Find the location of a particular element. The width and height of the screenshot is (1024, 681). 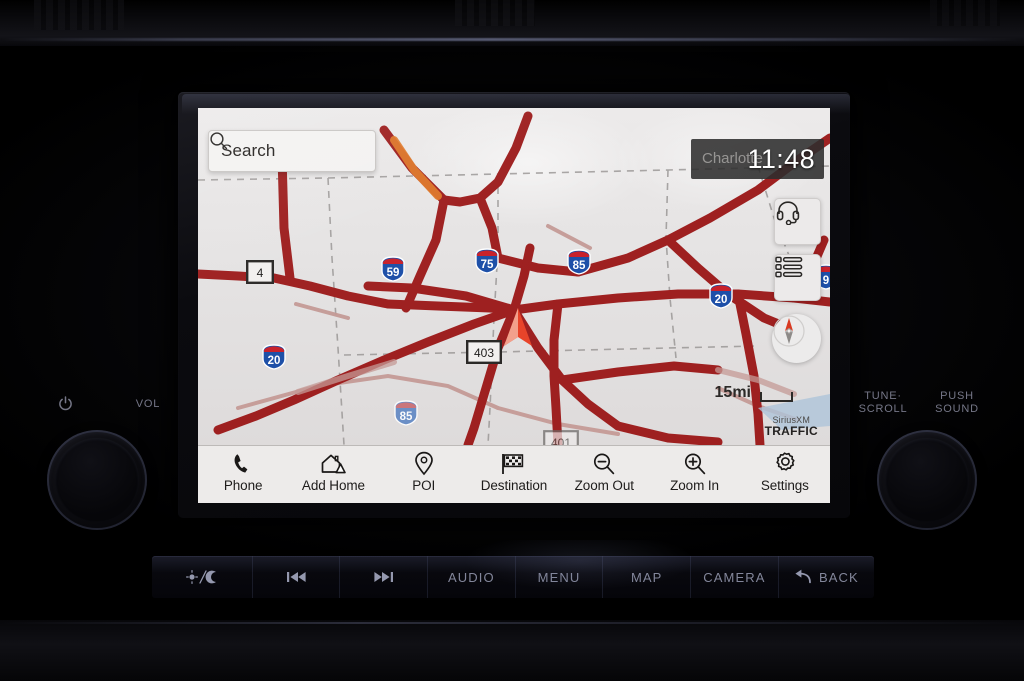

scale-bar is located at coordinates (776, 397).